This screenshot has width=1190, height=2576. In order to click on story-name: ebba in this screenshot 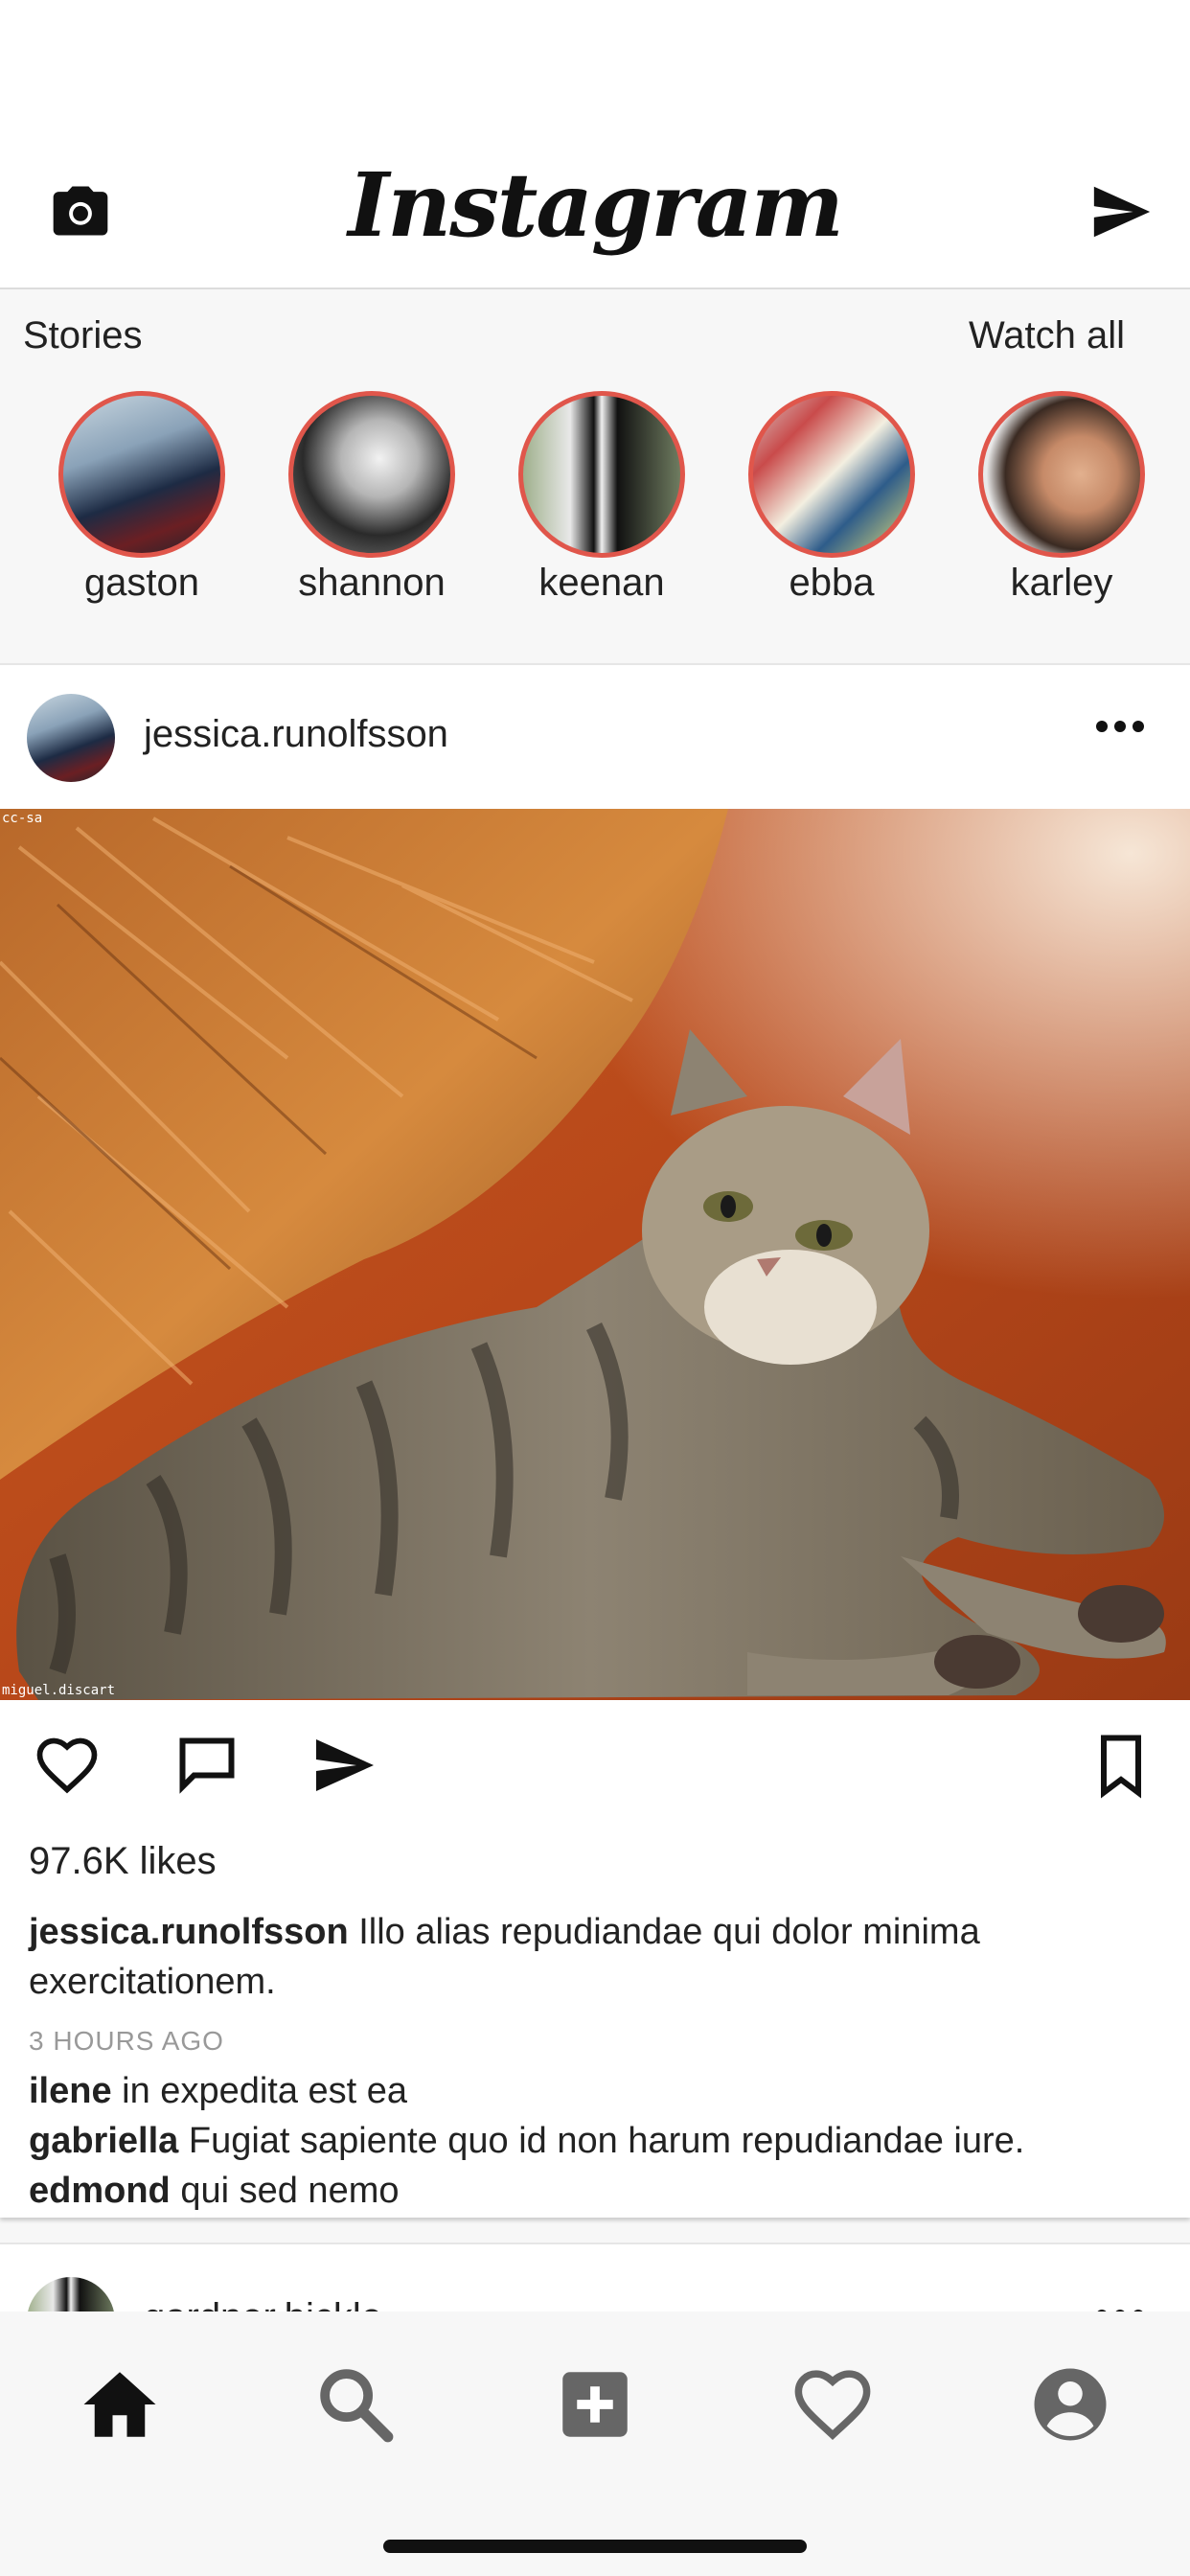, I will do `click(832, 583)`.